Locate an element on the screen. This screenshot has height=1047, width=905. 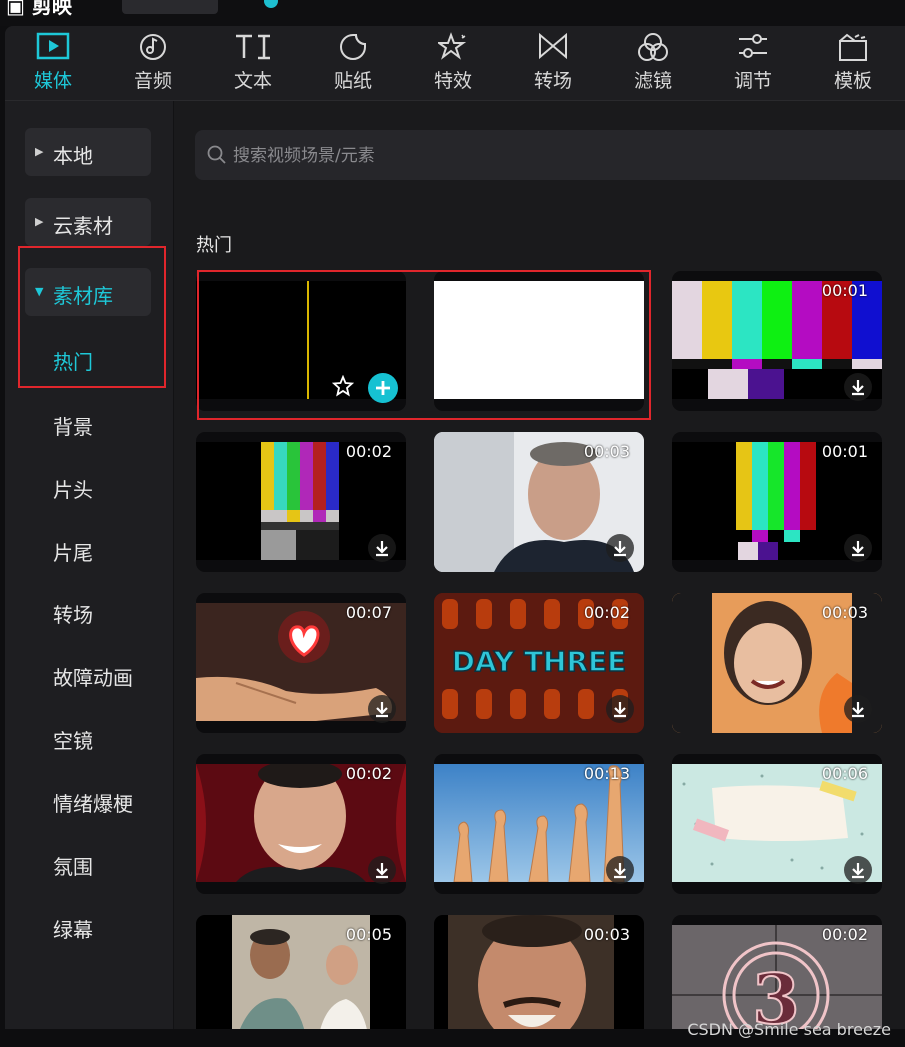
media-card: 00:13 is located at coordinates (539, 824).